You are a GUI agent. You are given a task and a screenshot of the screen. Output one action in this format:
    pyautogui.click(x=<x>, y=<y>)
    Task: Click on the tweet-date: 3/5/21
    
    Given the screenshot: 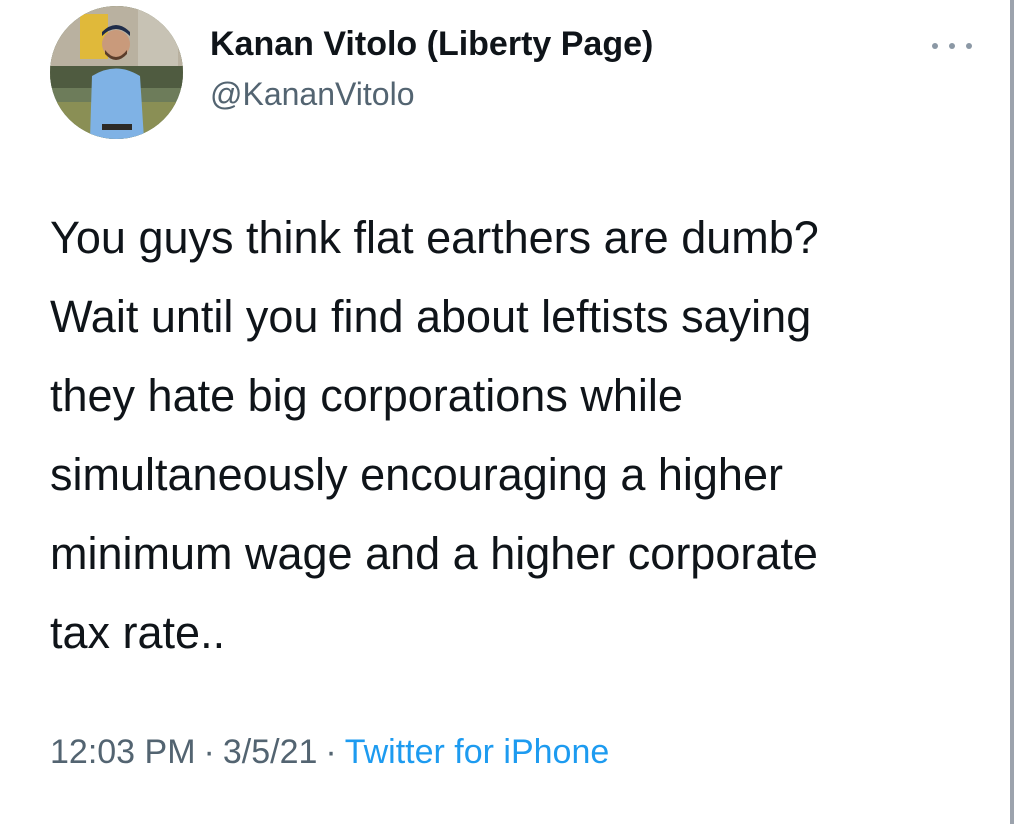 What is the action you would take?
    pyautogui.click(x=270, y=752)
    